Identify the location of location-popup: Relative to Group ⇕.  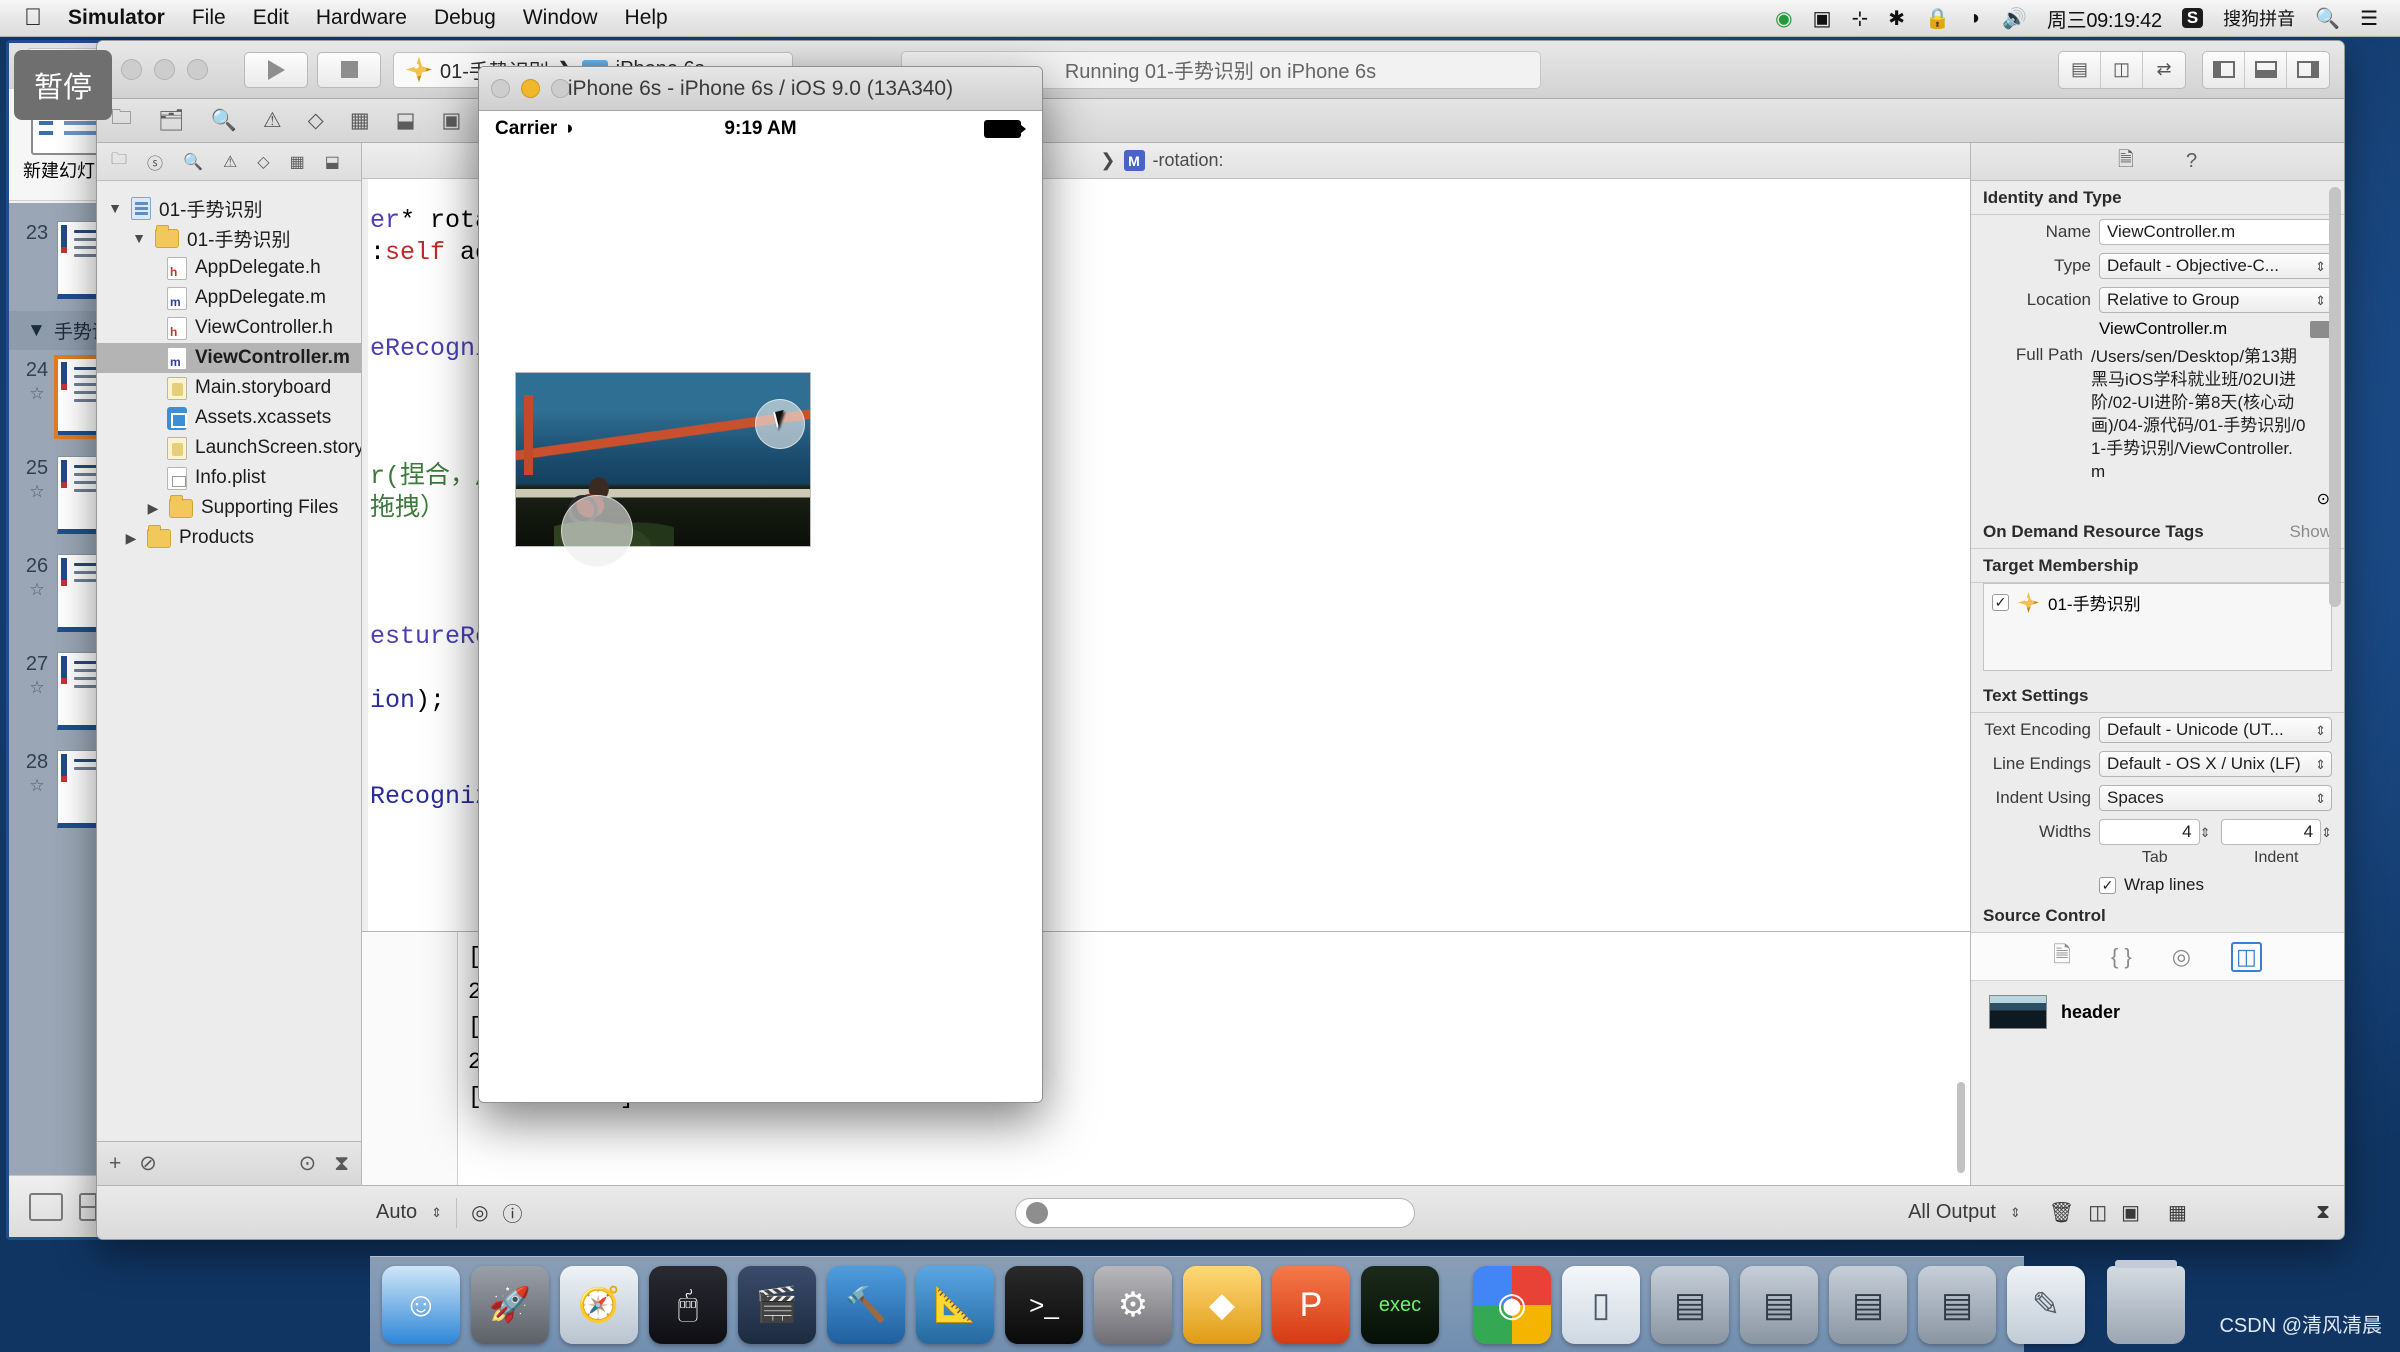
(2215, 300).